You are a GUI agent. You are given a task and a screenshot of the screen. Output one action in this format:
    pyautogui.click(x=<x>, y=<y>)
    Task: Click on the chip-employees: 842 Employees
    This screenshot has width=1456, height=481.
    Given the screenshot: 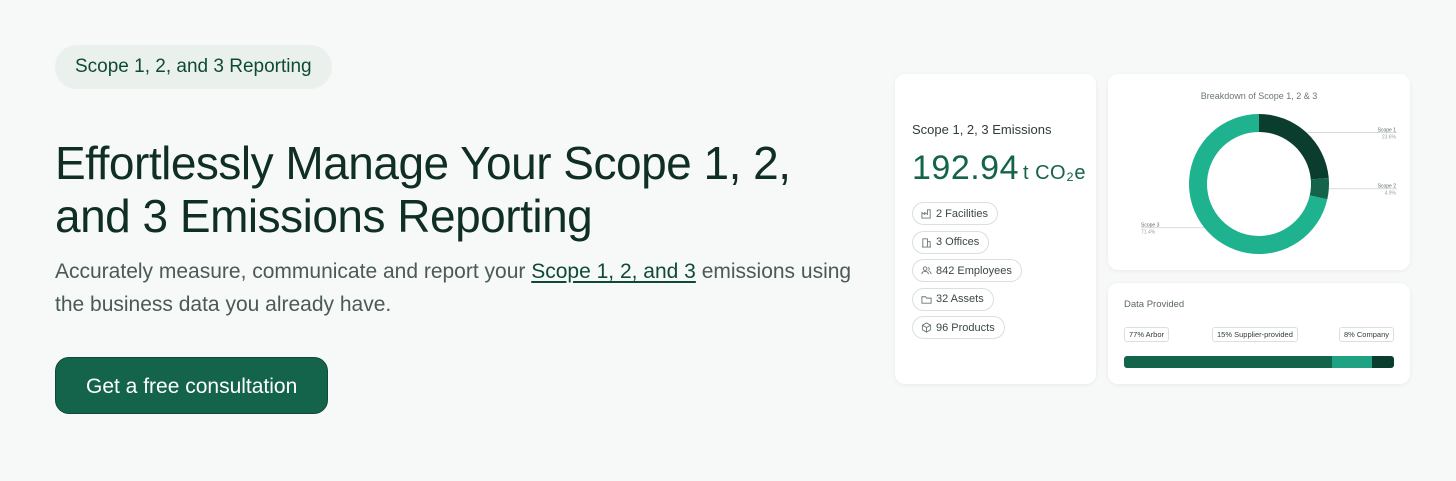 What is the action you would take?
    pyautogui.click(x=967, y=270)
    